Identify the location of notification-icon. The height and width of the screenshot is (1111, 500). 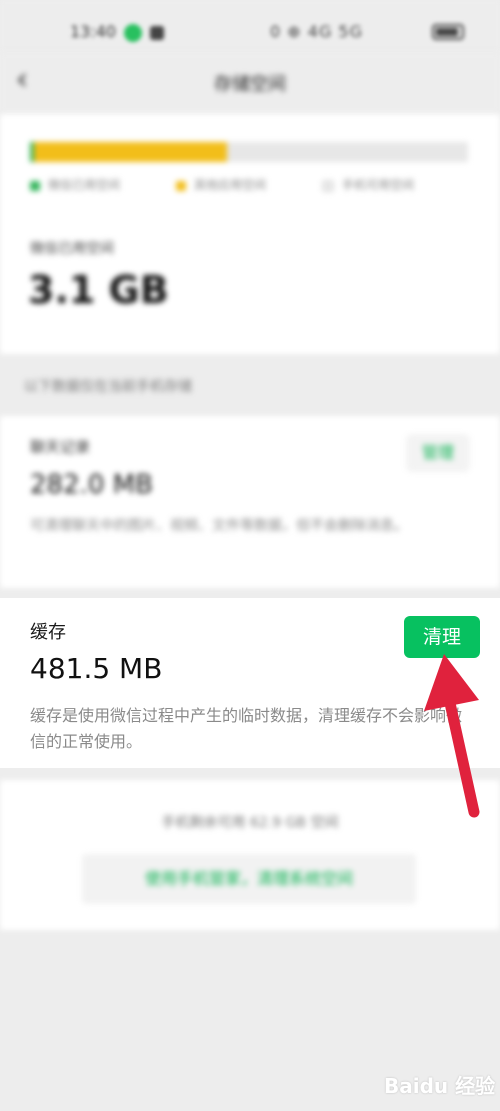
(157, 33).